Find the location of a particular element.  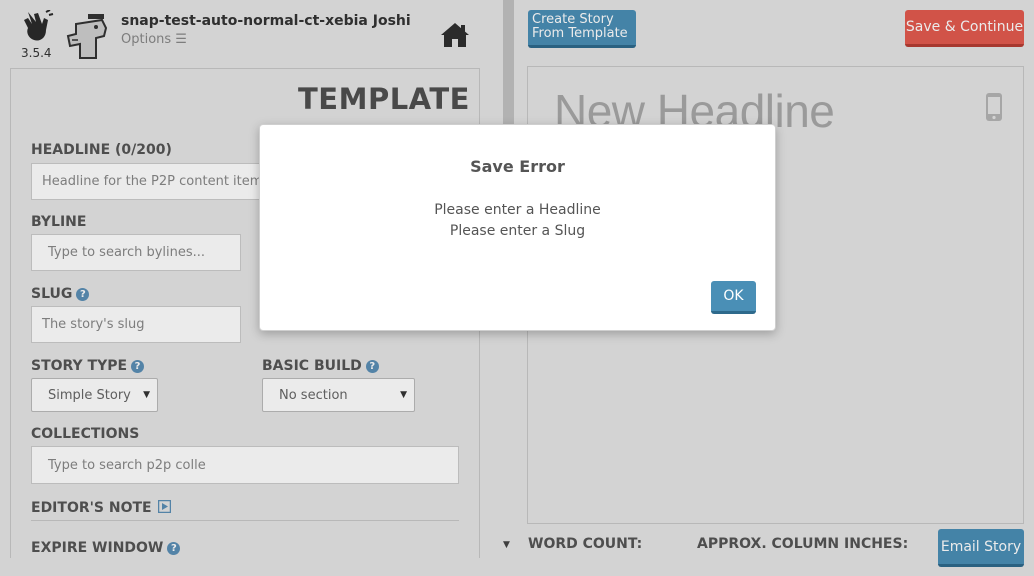

ok-button: OK is located at coordinates (733, 297).